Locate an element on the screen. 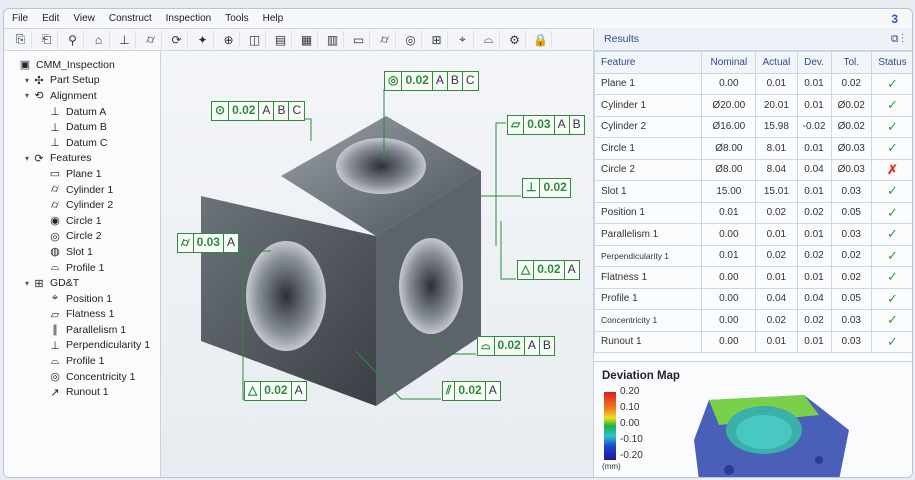 The width and height of the screenshot is (915, 480). align-icon: ⊥ is located at coordinates (125, 39).